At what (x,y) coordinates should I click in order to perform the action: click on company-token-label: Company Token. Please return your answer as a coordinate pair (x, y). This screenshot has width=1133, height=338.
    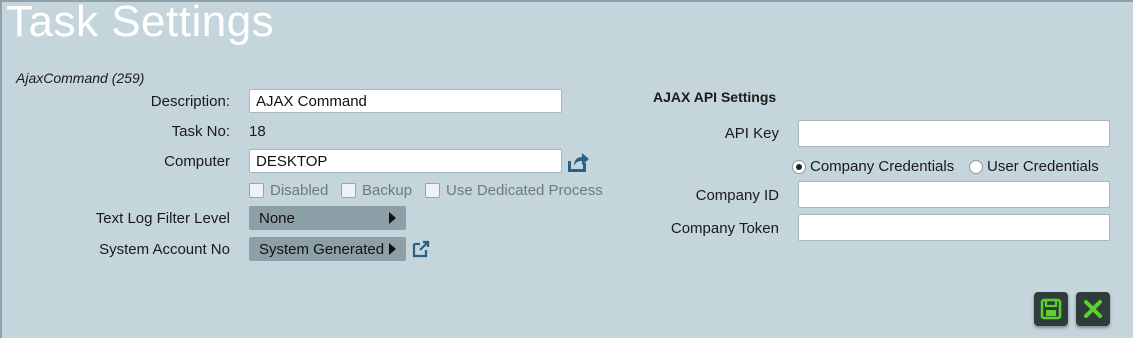
    Looking at the image, I should click on (724, 228).